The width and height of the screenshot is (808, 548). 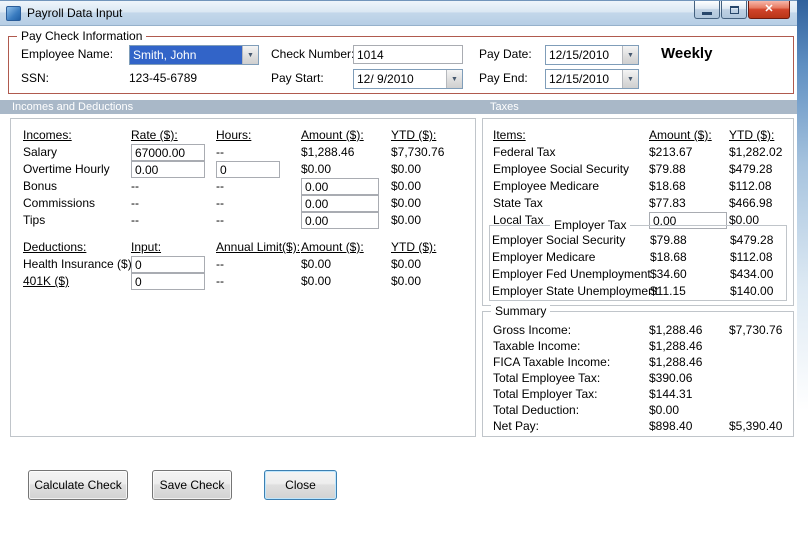 What do you see at coordinates (592, 55) in the screenshot?
I see `pay-date-select: 12/15/2010 ▼` at bounding box center [592, 55].